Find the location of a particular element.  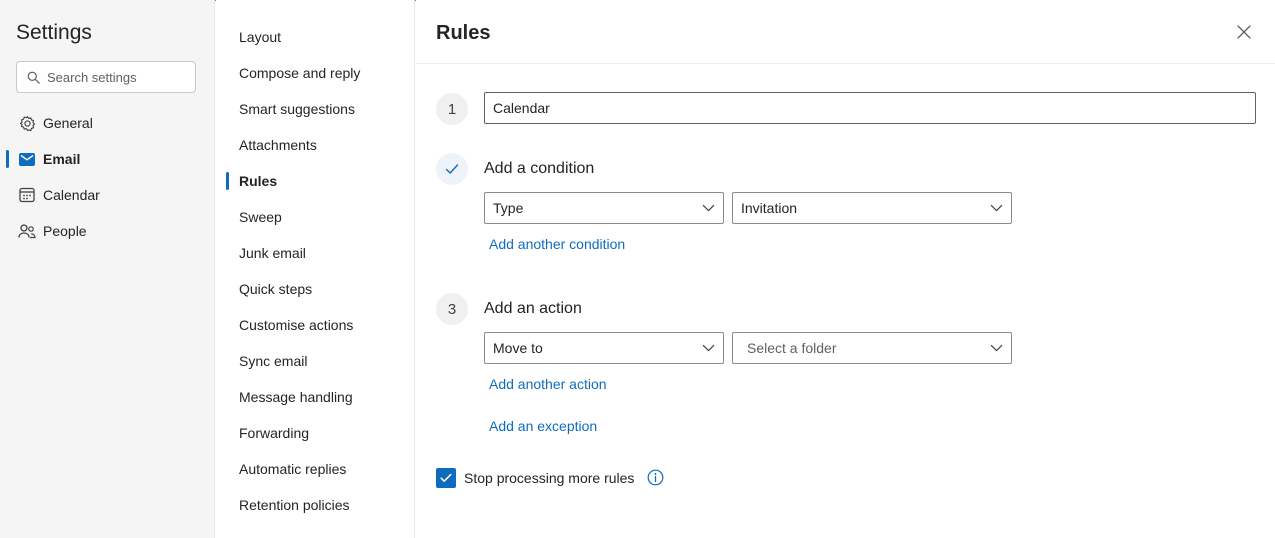

nav-item-label: General is located at coordinates (68, 123).